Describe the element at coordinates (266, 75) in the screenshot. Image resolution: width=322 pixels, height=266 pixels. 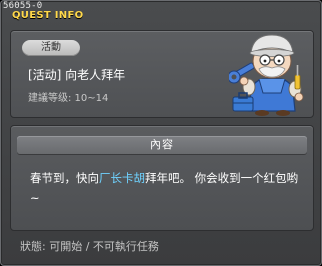
I see `npc-portrait-icon` at that location.